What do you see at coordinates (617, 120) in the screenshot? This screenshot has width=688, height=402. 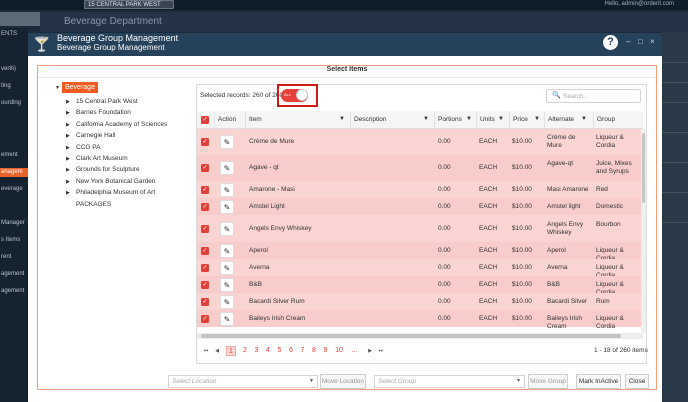 I see `column-header-group: Group` at bounding box center [617, 120].